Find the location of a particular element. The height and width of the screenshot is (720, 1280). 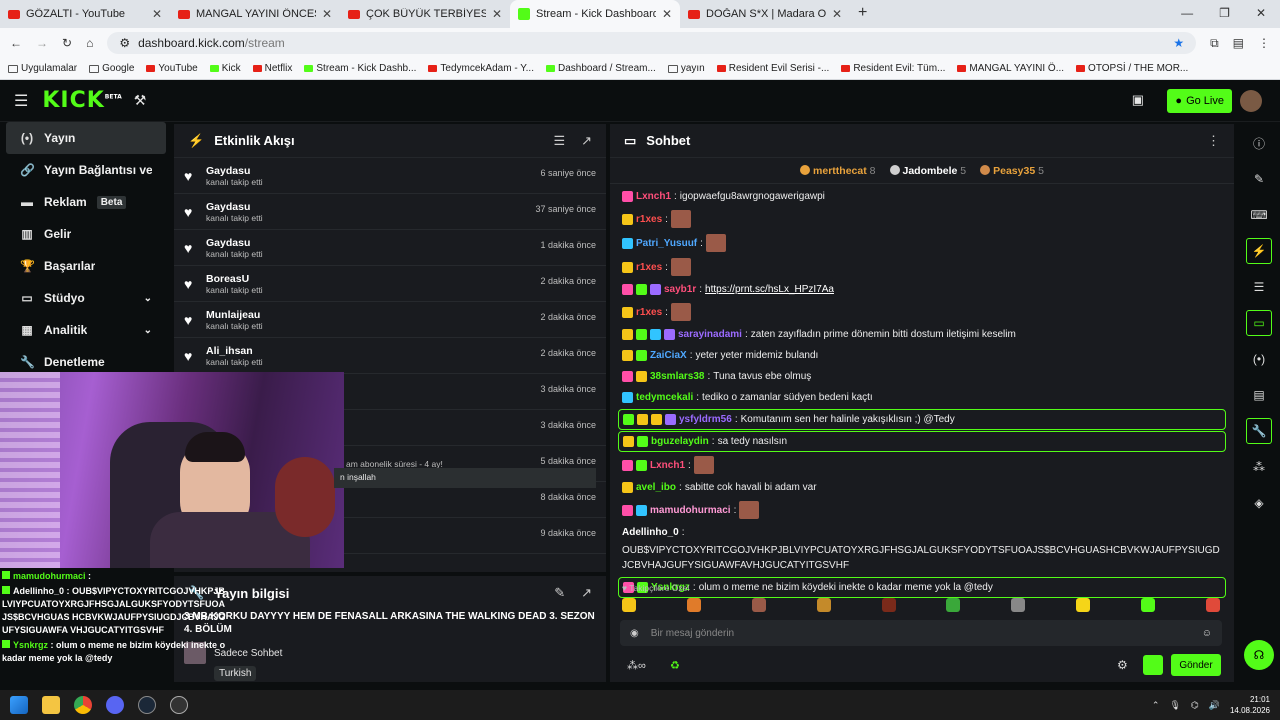

file-explorer-icon is located at coordinates (51, 705).